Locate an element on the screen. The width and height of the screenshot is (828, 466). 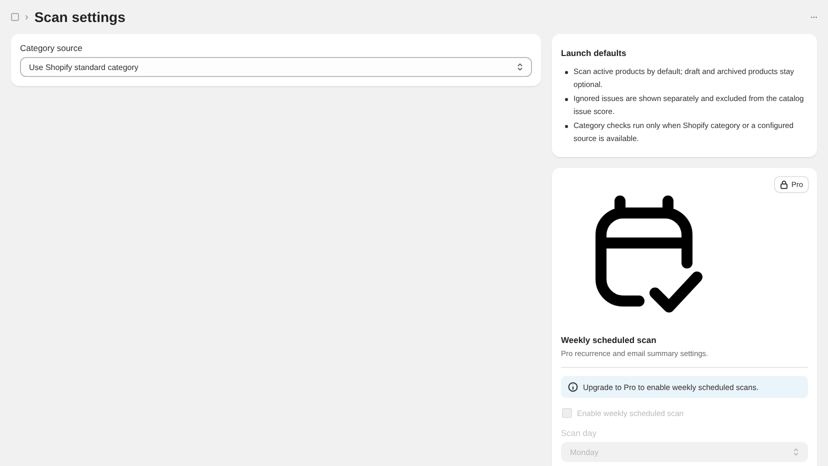
card-title: Launch defaults is located at coordinates (594, 53).